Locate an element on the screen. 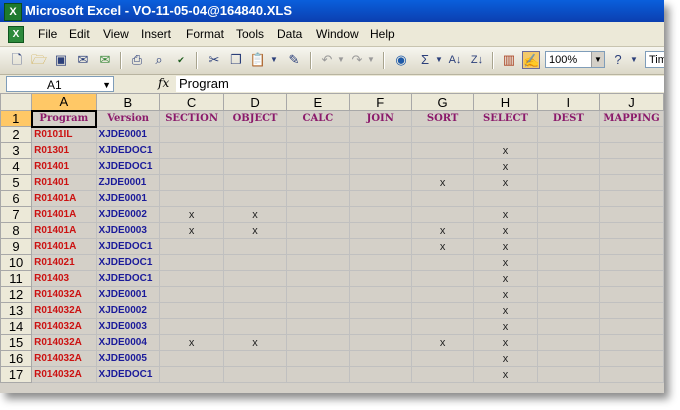  sort-descending-icon: Z↓ is located at coordinates (477, 60).